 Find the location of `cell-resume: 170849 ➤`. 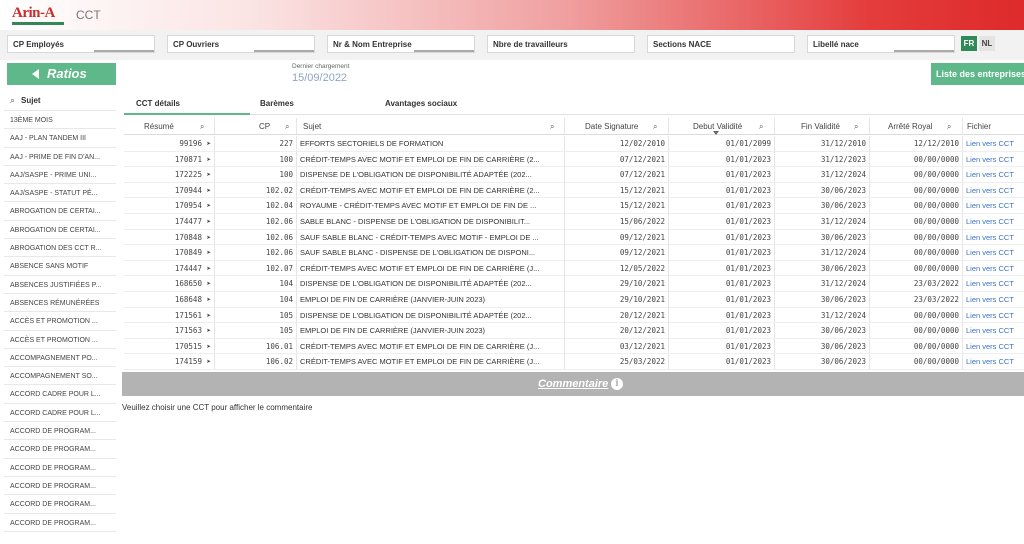

cell-resume: 170849 ➤ is located at coordinates (169, 252).